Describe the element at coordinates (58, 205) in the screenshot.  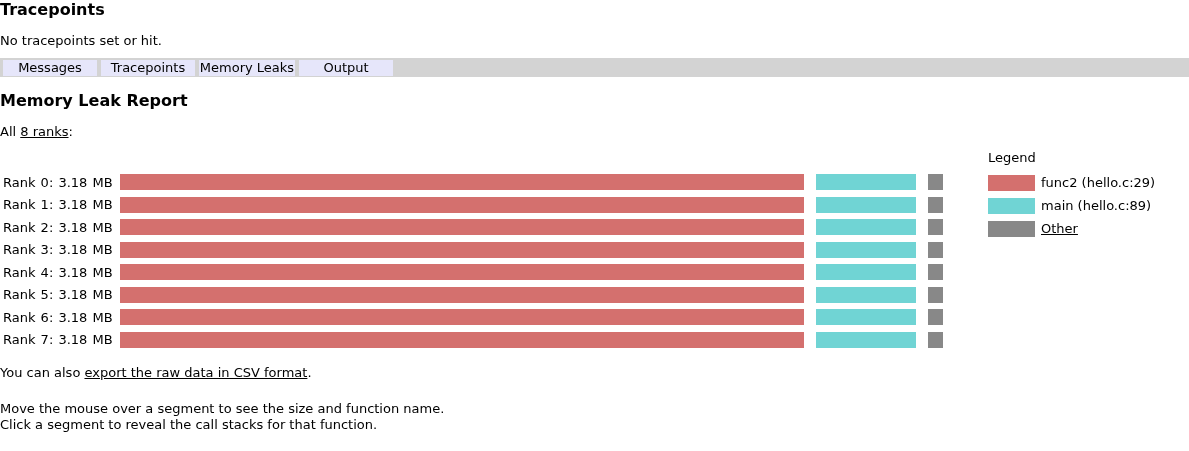
I see `rank-label: Rank 1: 3.18 MB` at that location.